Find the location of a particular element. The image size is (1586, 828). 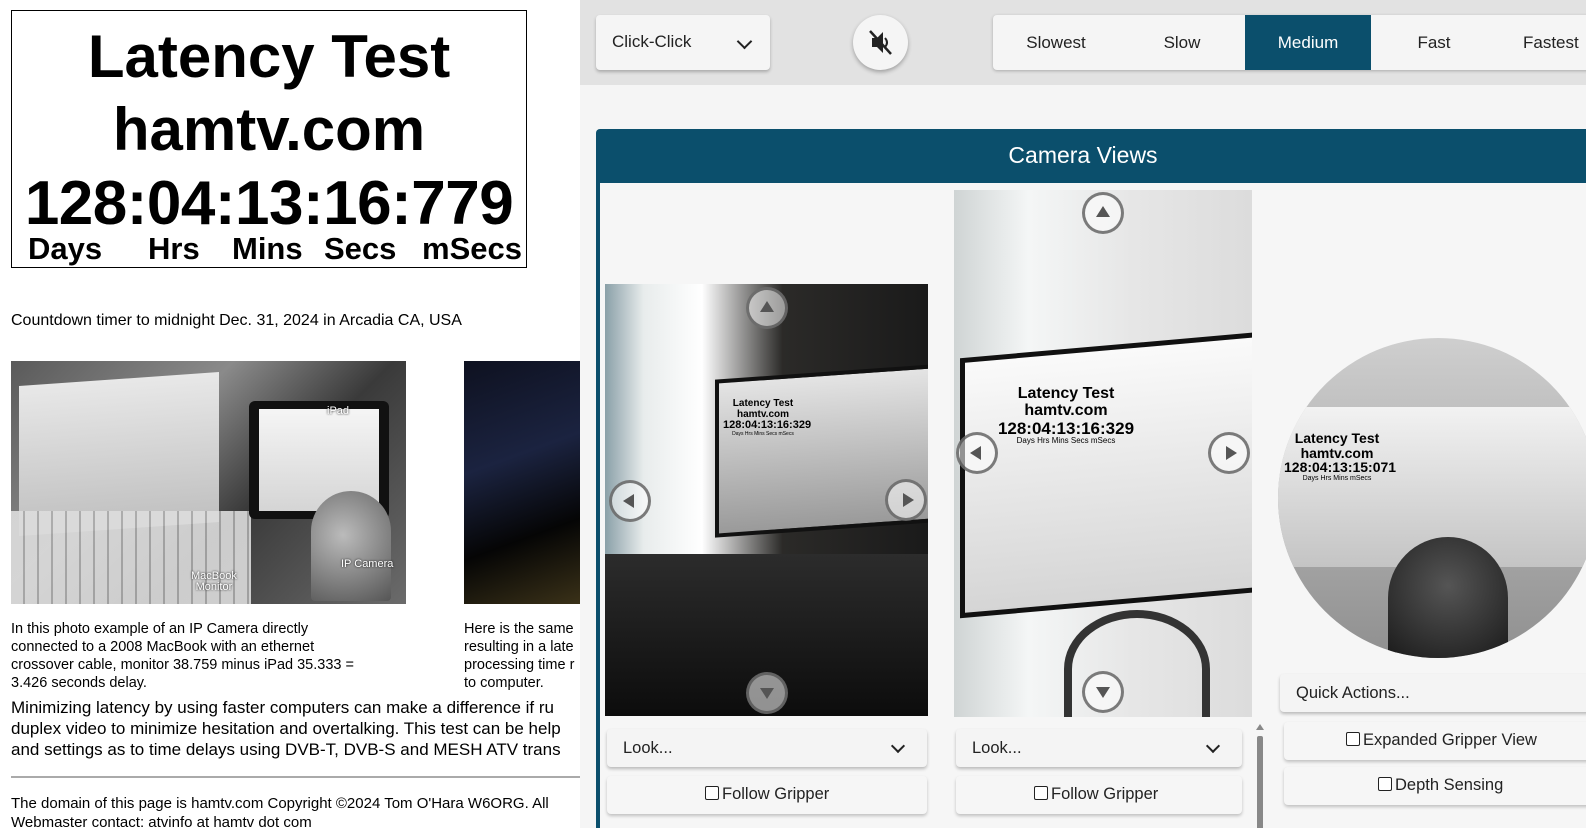

feed1-pan-up-arrow is located at coordinates (767, 308).